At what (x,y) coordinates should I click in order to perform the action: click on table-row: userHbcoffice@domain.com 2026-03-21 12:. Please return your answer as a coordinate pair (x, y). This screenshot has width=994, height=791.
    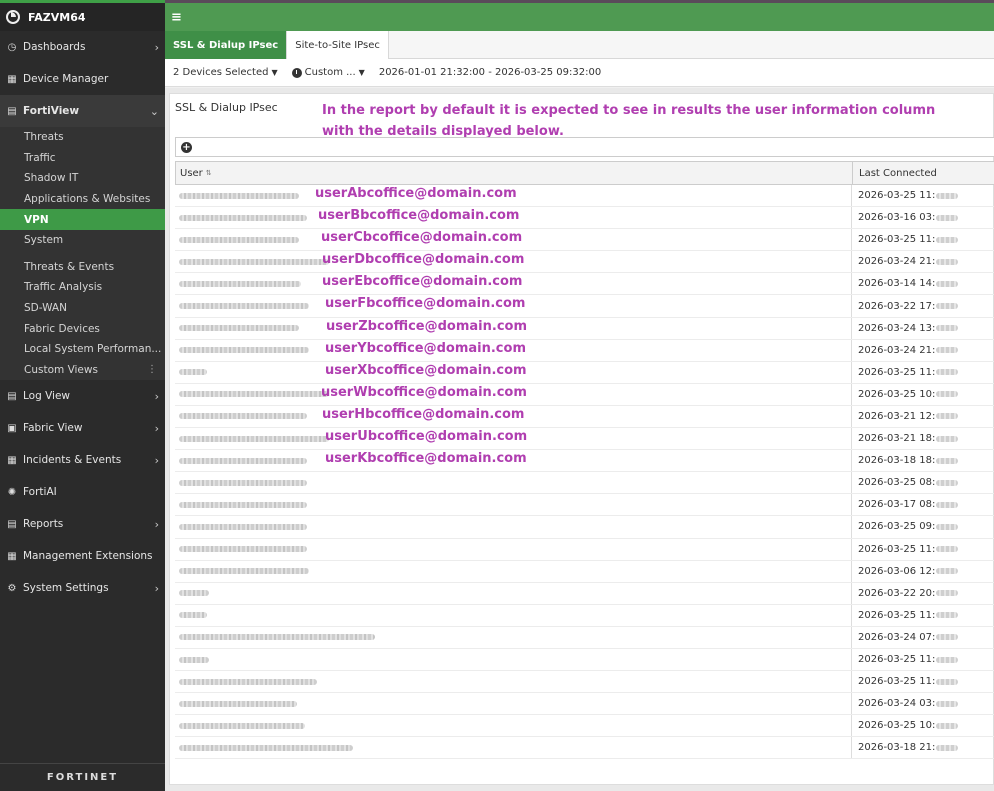
    Looking at the image, I should click on (584, 417).